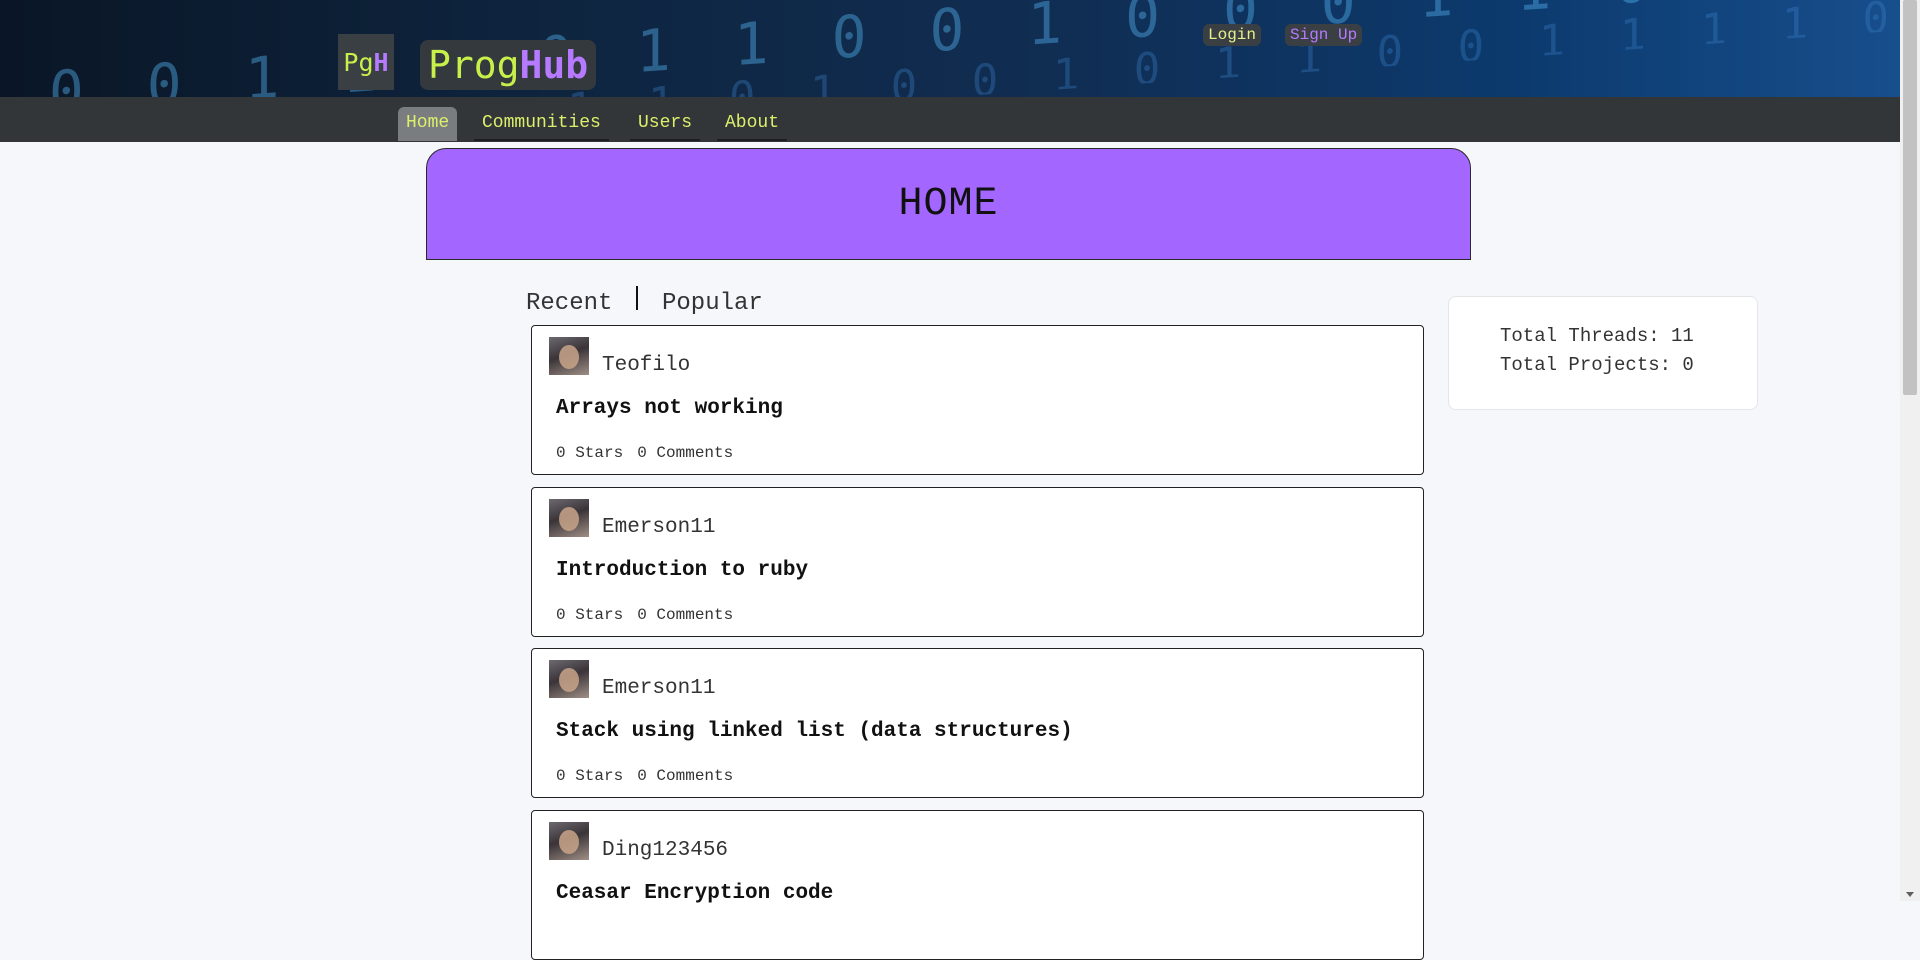  What do you see at coordinates (694, 893) in the screenshot?
I see `thread-title: Ceasar Encryption code` at bounding box center [694, 893].